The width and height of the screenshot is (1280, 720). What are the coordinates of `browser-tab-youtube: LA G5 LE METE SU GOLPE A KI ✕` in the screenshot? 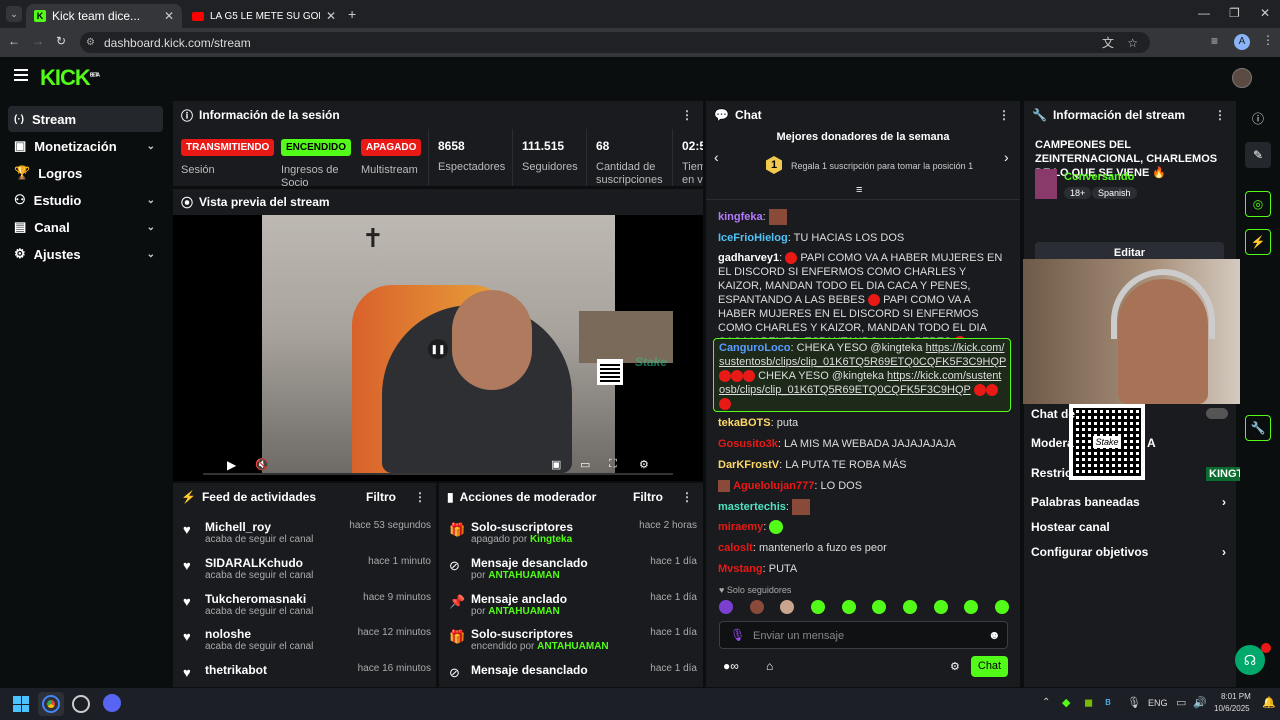 It's located at (264, 16).